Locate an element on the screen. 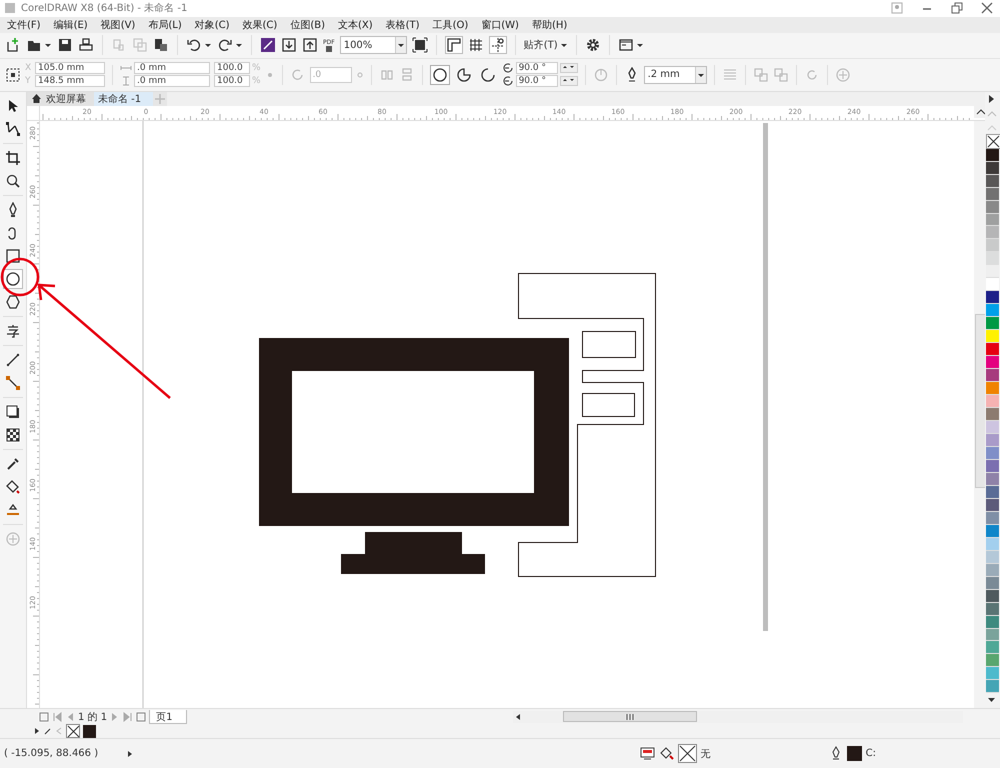 Image resolution: width=1000 pixels, height=768 pixels. menu-item: 表格(T) is located at coordinates (403, 25).